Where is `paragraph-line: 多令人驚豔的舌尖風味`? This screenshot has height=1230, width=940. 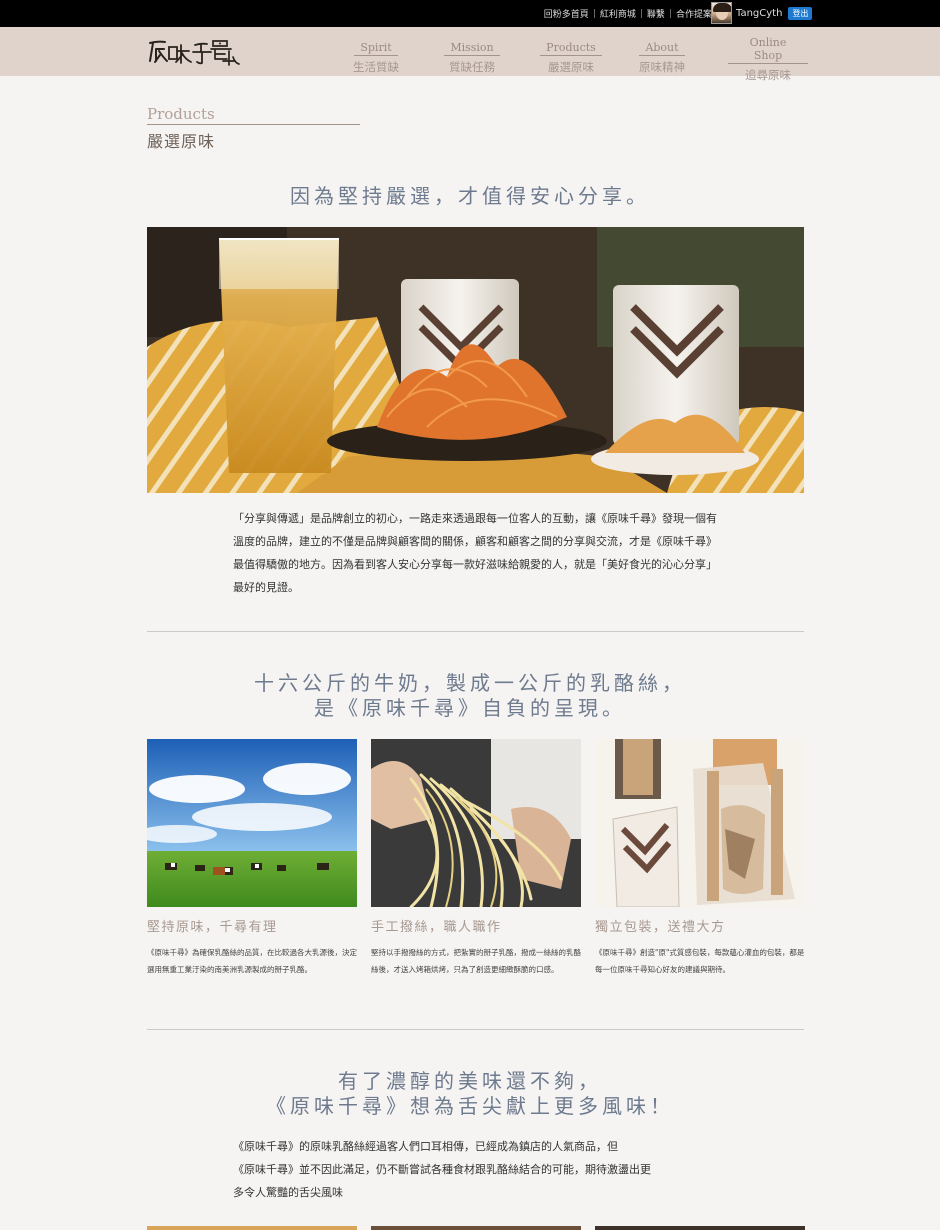 paragraph-line: 多令人驚豔的舌尖風味 is located at coordinates (288, 1192).